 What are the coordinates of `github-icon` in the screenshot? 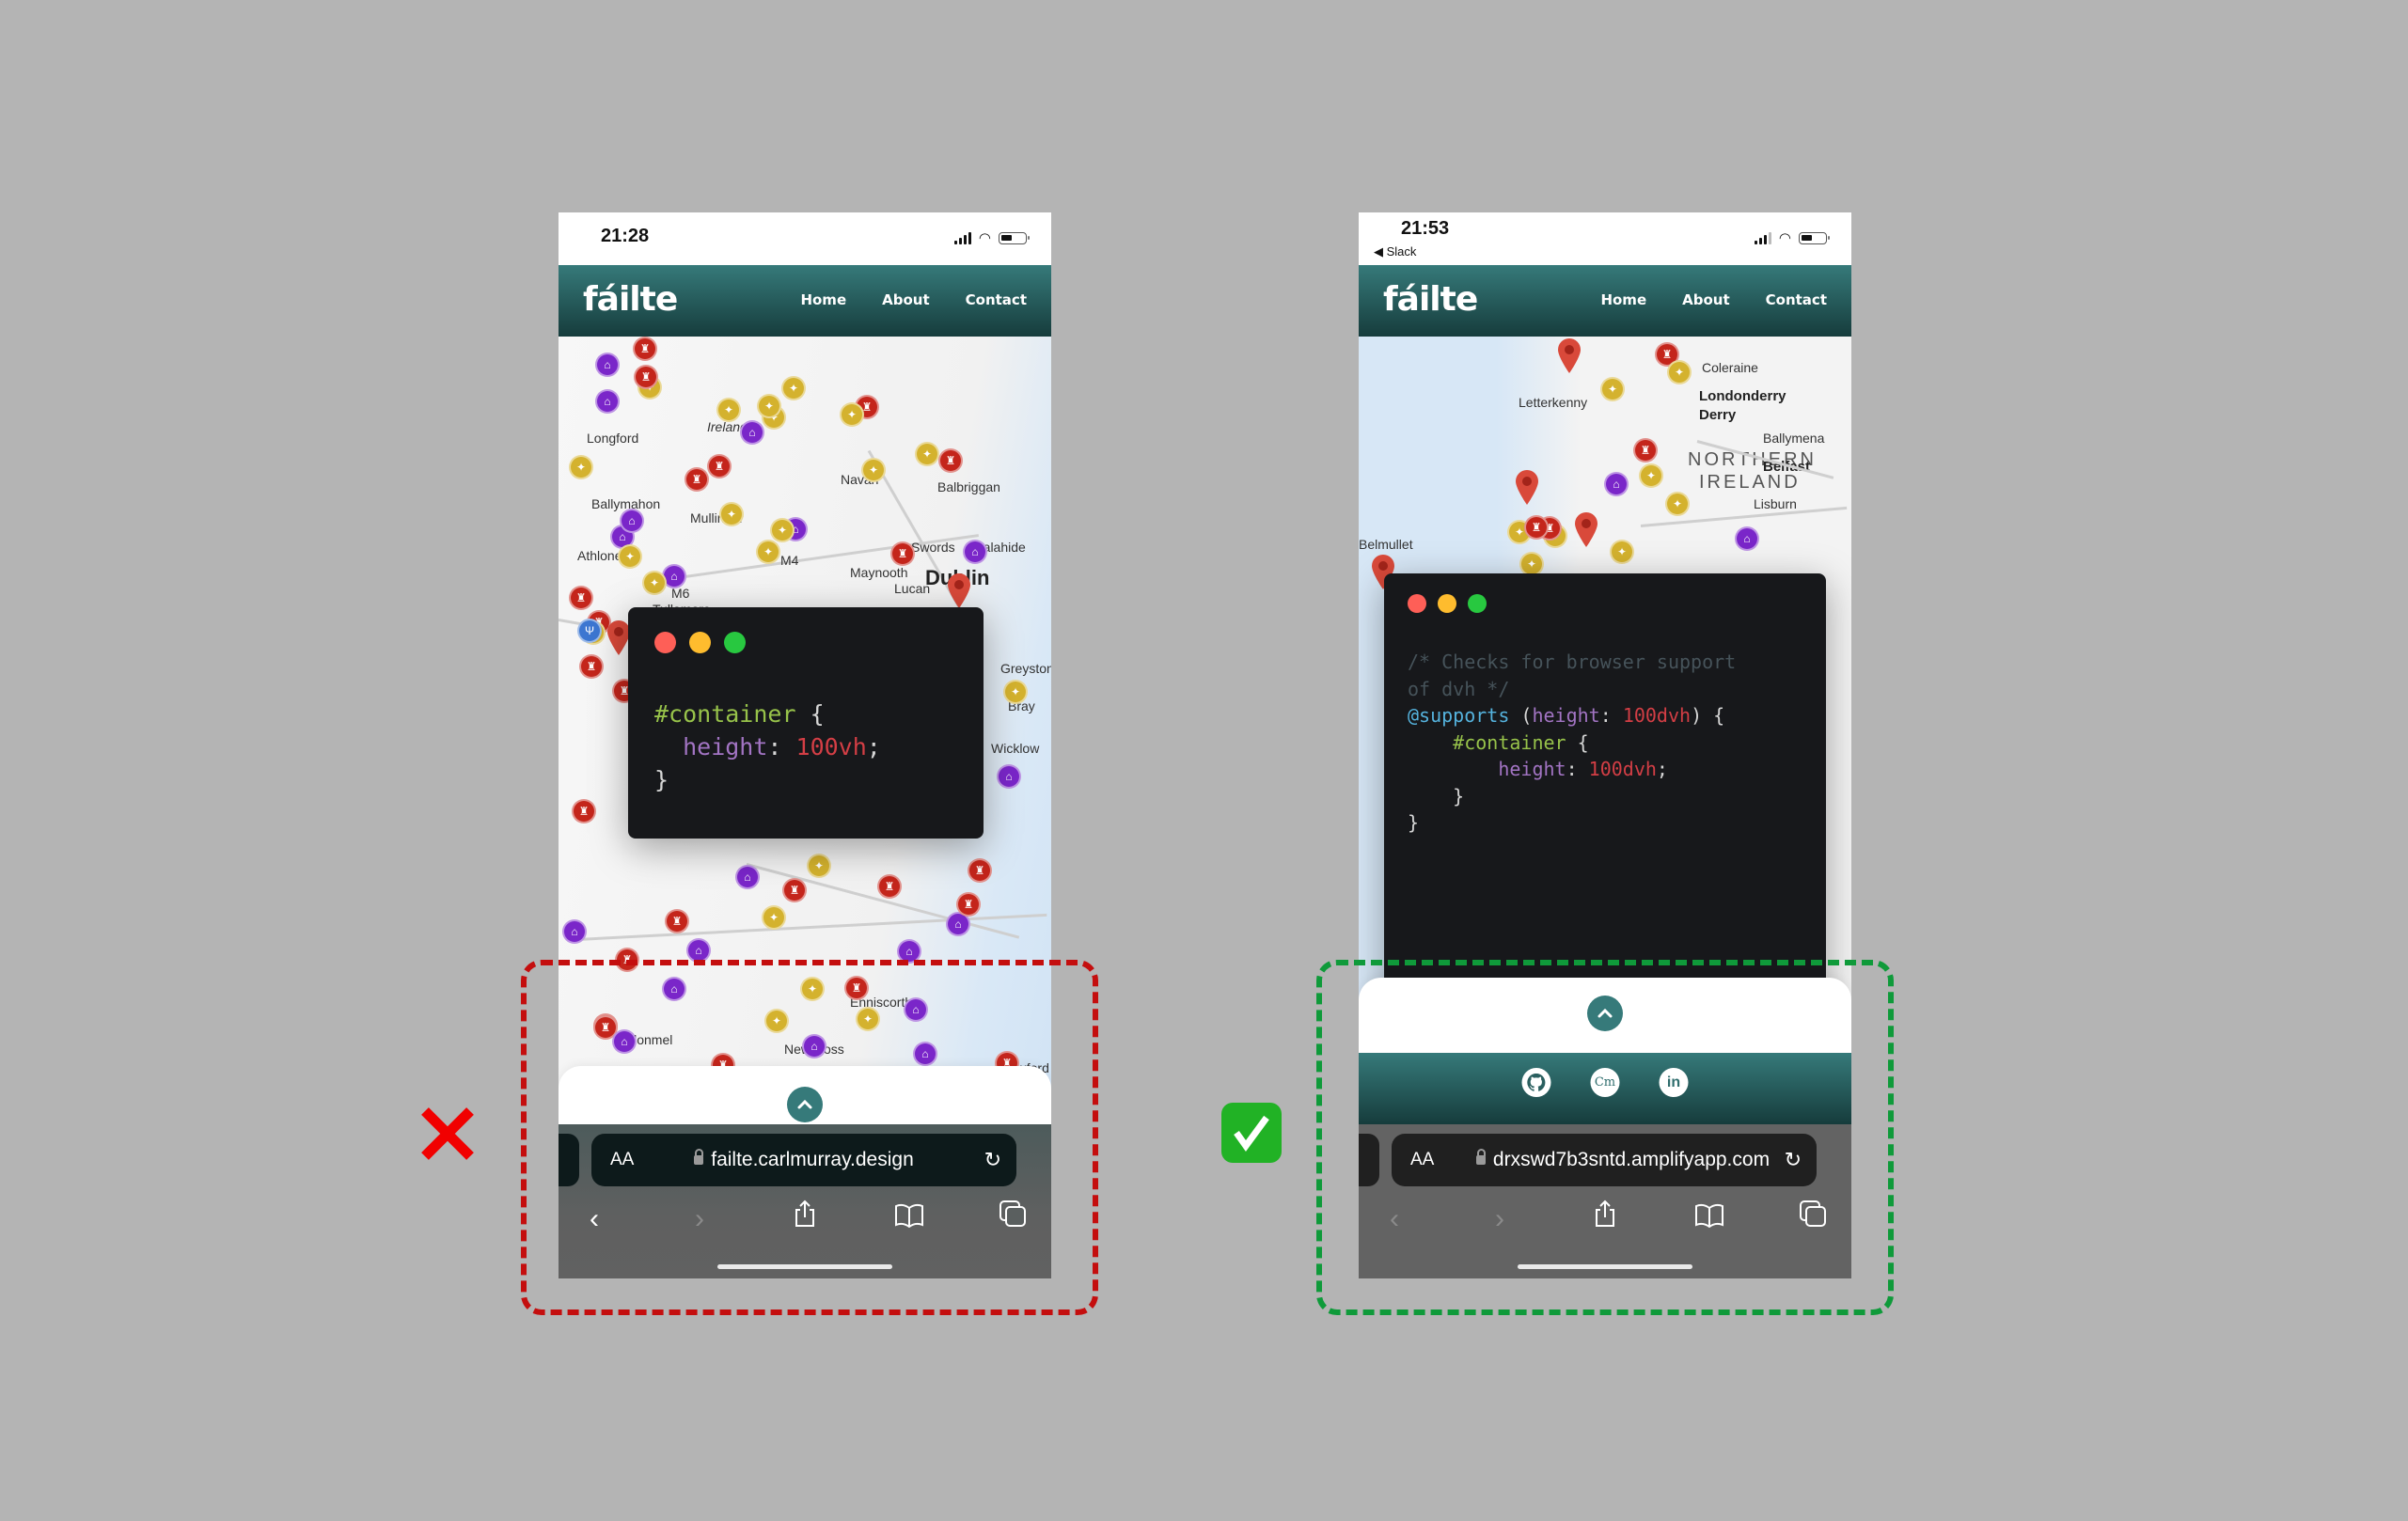 It's located at (1536, 1082).